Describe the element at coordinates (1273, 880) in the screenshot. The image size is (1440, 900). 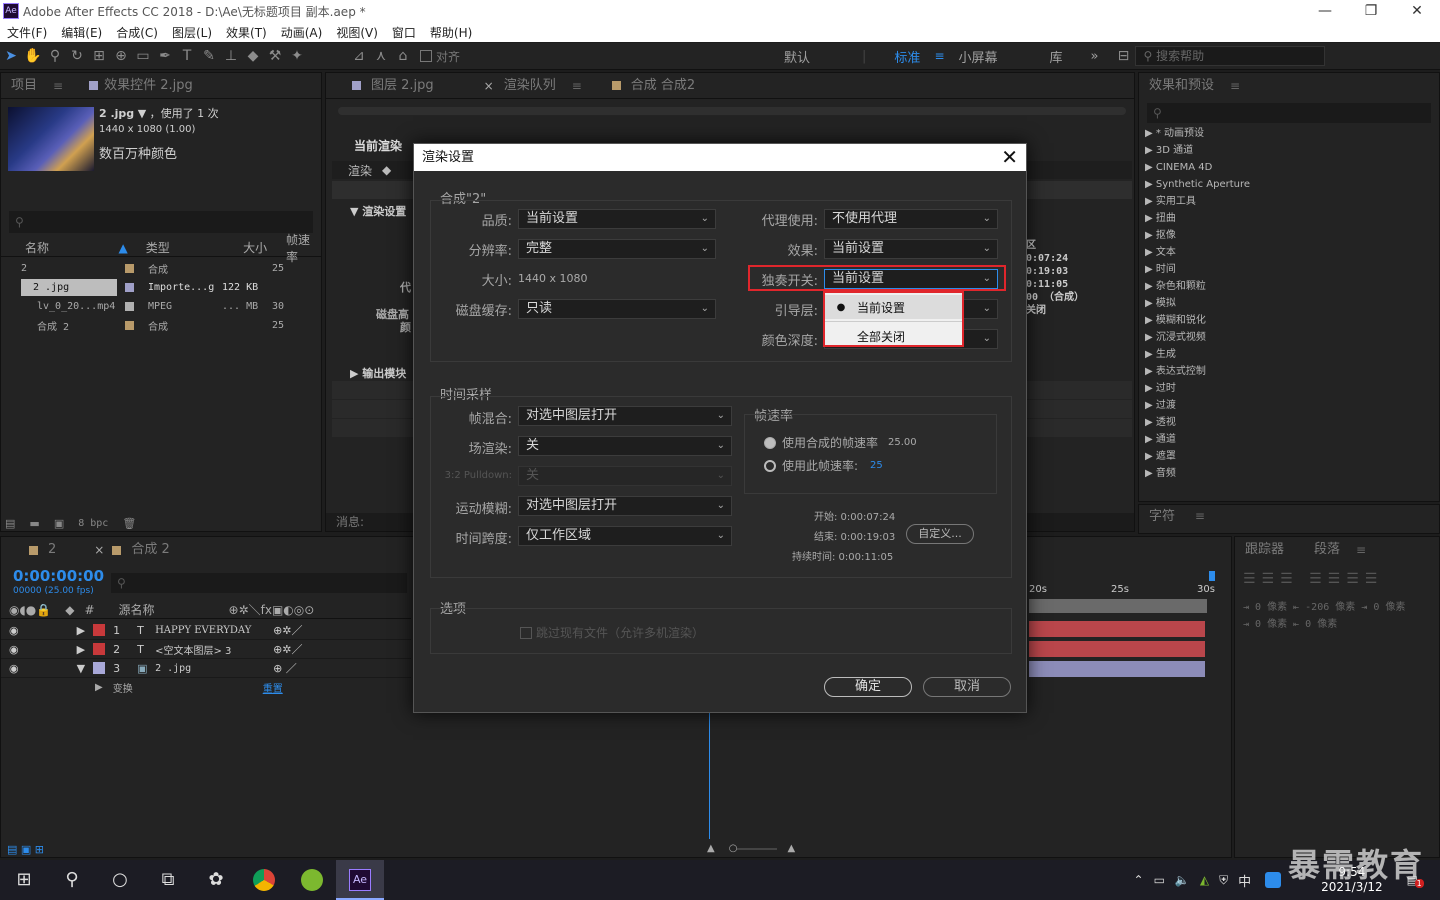
I see `qq-icon` at that location.